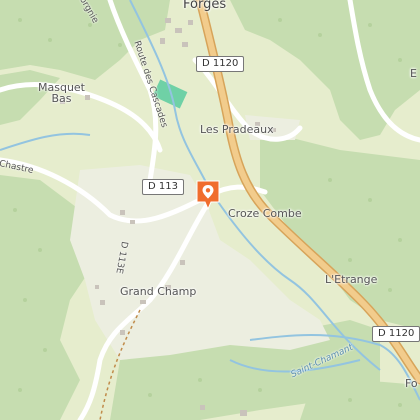  What do you see at coordinates (158, 291) in the screenshot?
I see `place-label-grand-champ: Grand Champ` at bounding box center [158, 291].